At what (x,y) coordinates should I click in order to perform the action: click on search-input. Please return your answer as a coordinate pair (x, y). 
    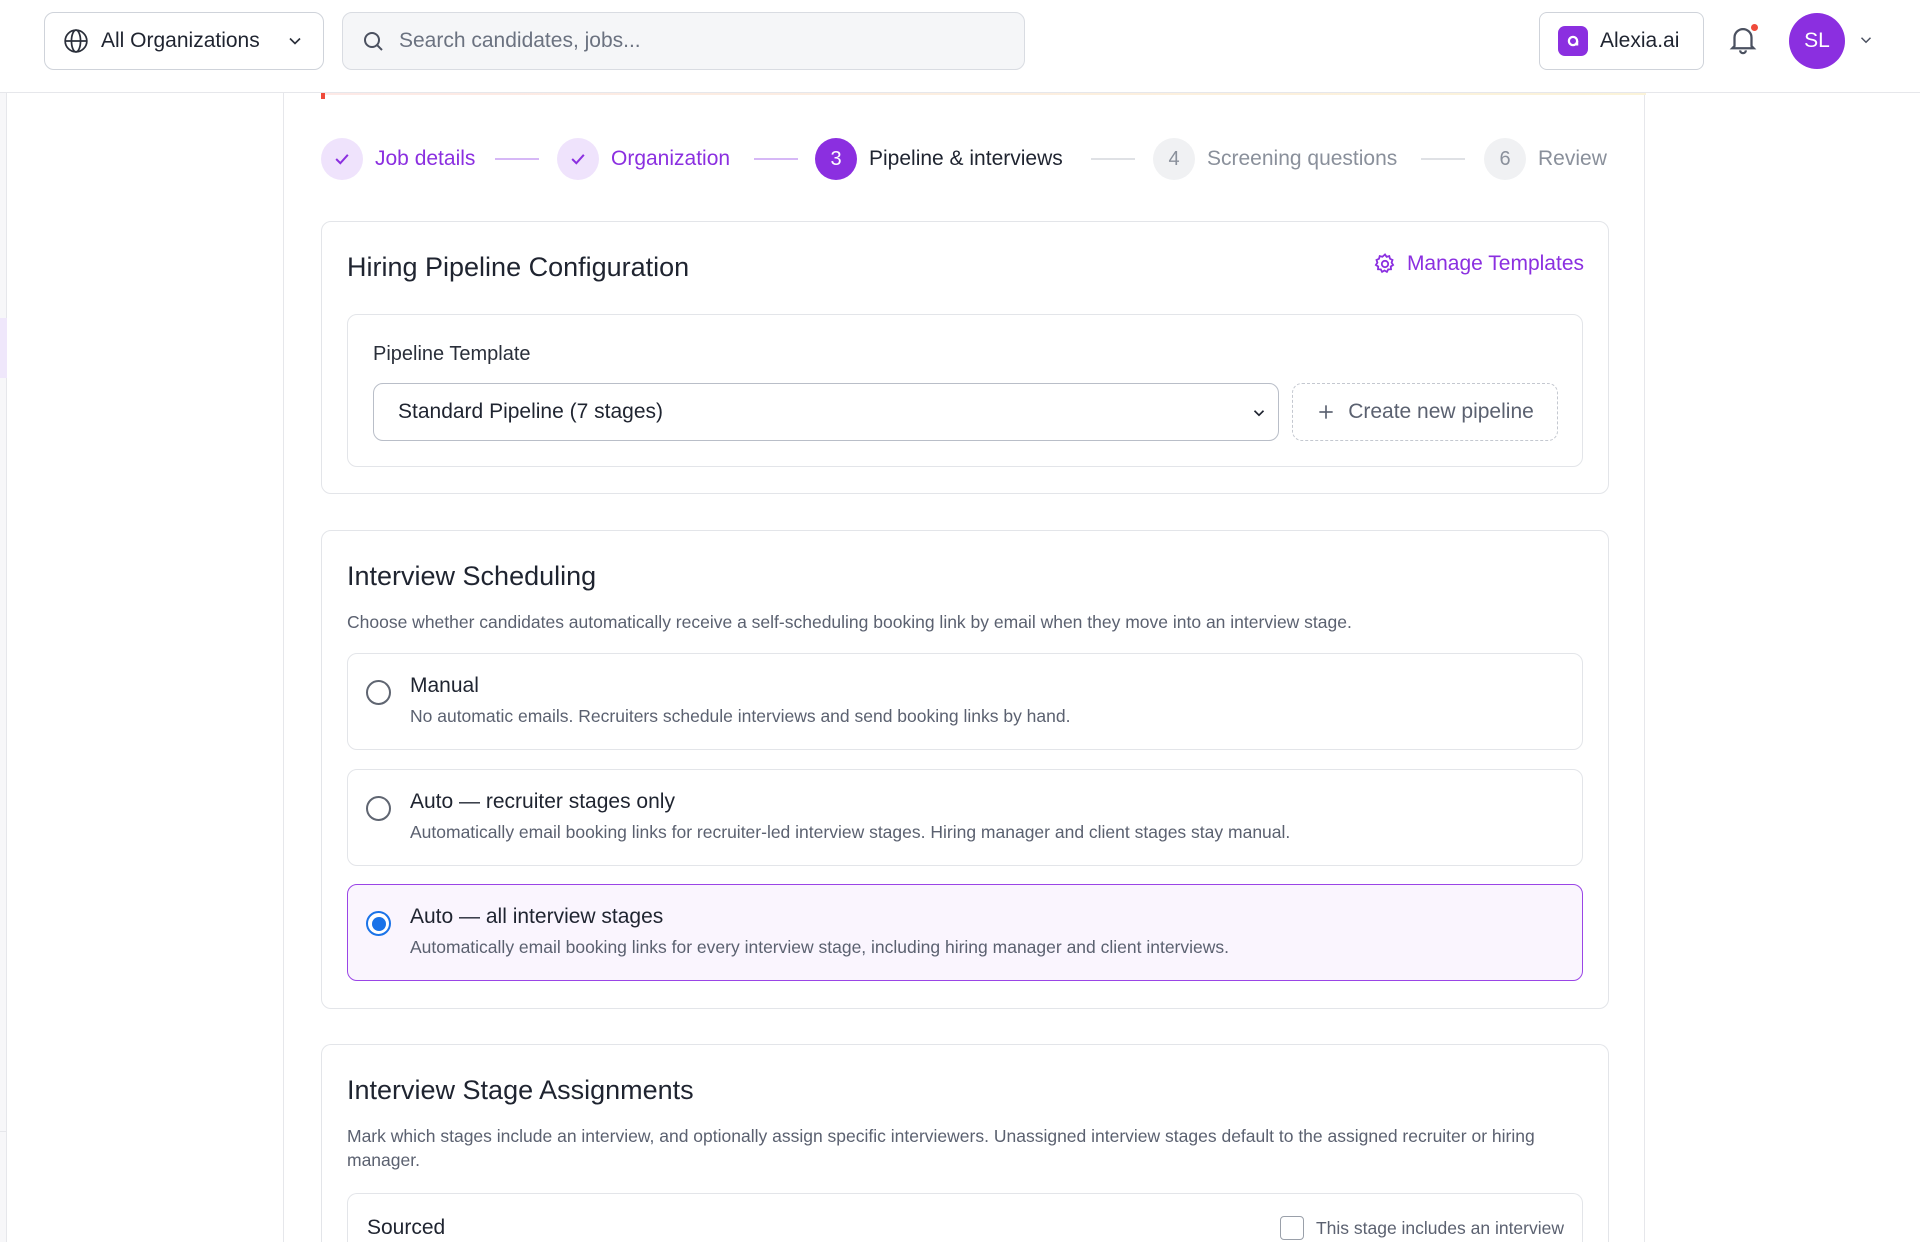
    Looking at the image, I should click on (699, 41).